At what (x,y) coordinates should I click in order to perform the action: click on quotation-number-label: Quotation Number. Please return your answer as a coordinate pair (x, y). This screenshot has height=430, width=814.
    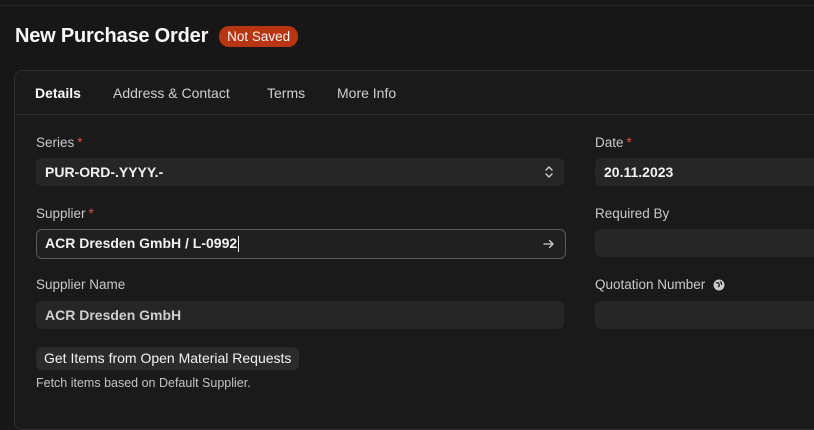
    Looking at the image, I should click on (660, 285).